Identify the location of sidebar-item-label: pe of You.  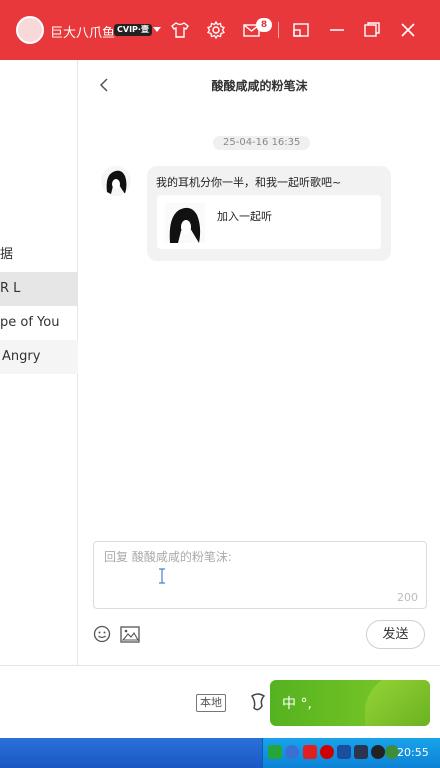
(30, 322).